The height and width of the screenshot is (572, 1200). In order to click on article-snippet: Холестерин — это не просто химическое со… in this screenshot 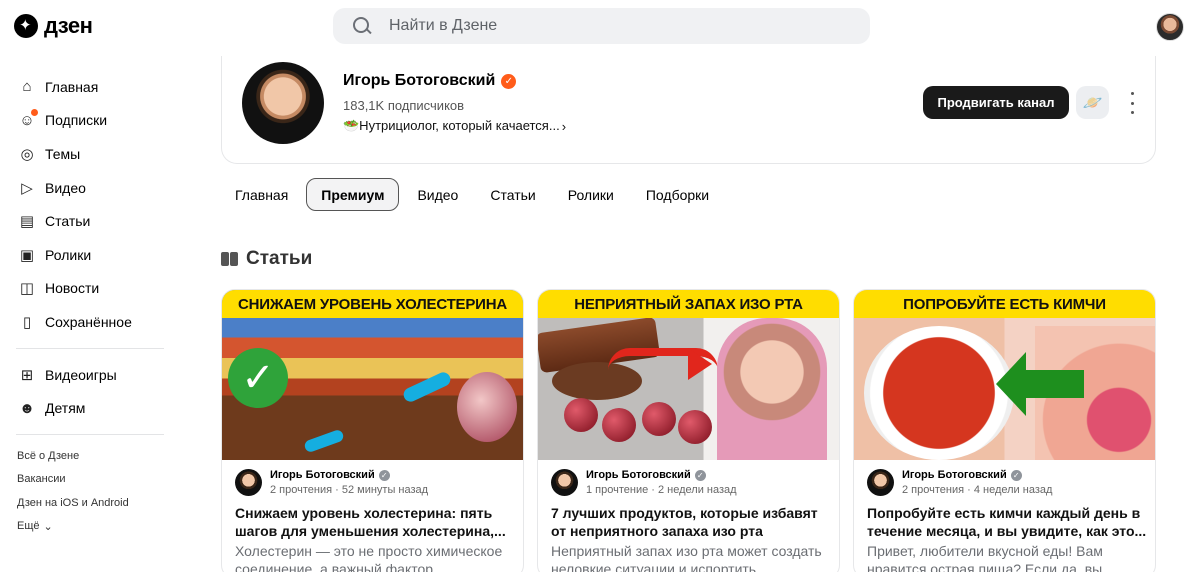, I will do `click(369, 557)`.